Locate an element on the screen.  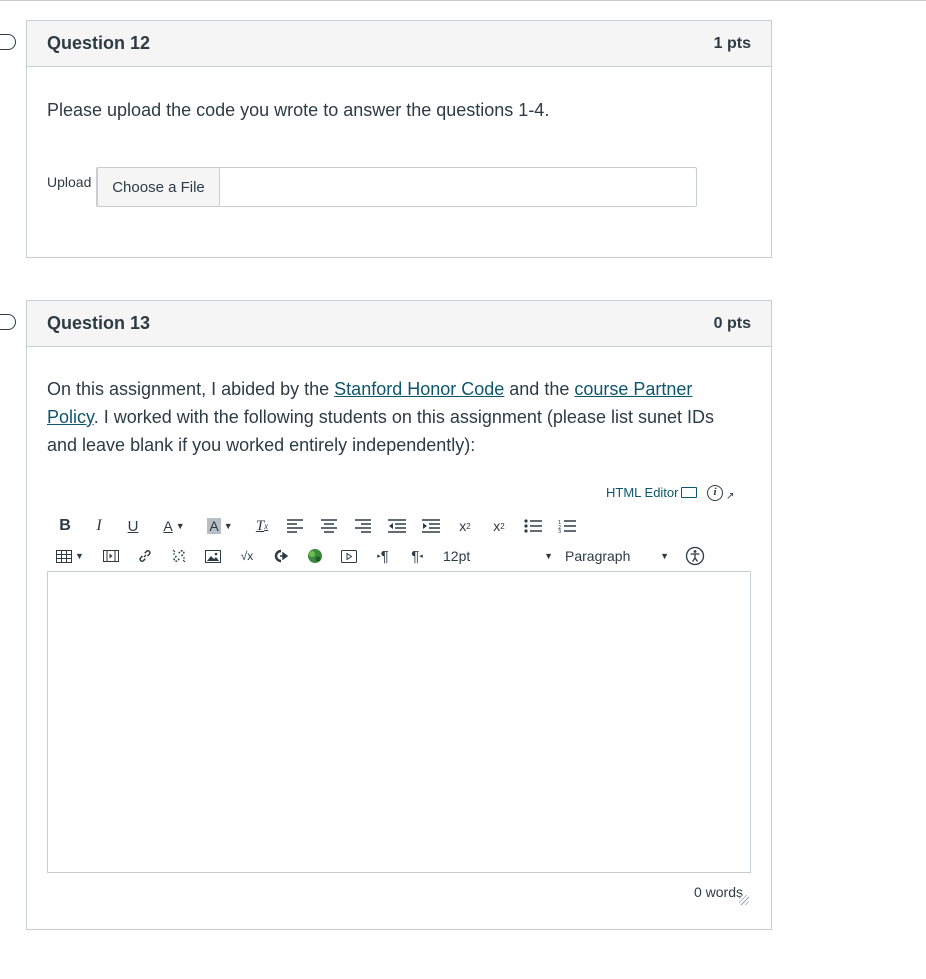
math-equation-icon: √x is located at coordinates (247, 556).